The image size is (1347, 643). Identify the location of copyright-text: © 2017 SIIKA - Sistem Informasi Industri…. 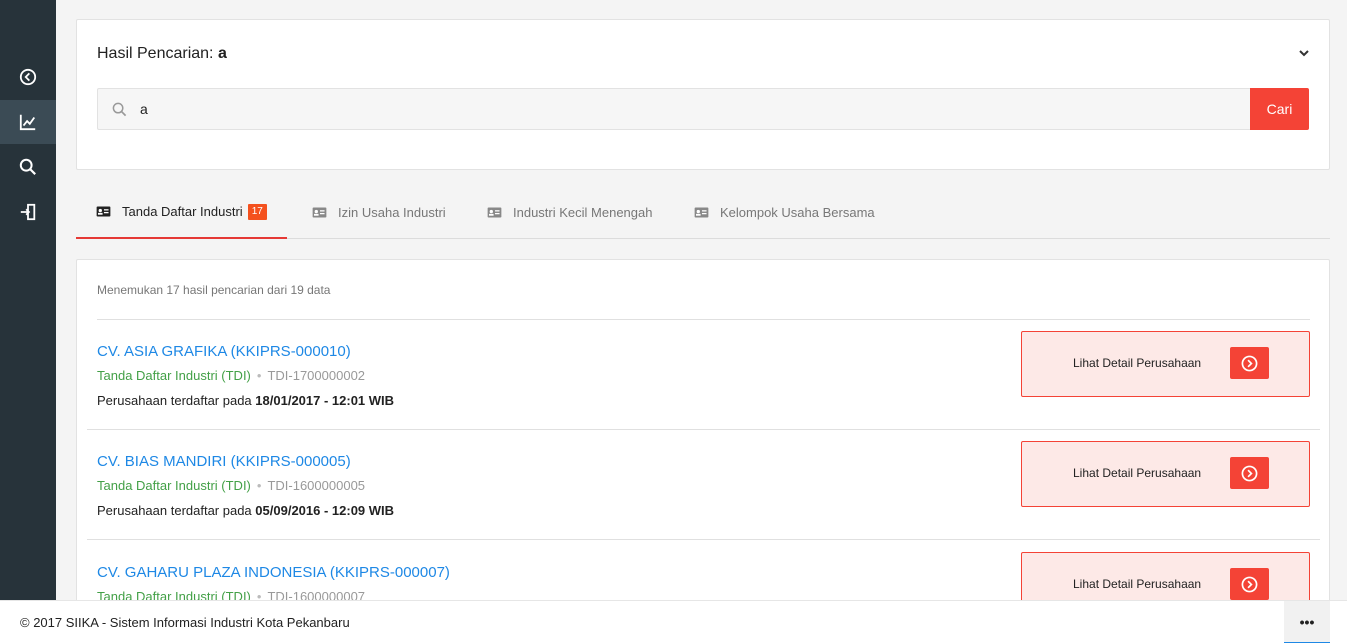
(185, 622).